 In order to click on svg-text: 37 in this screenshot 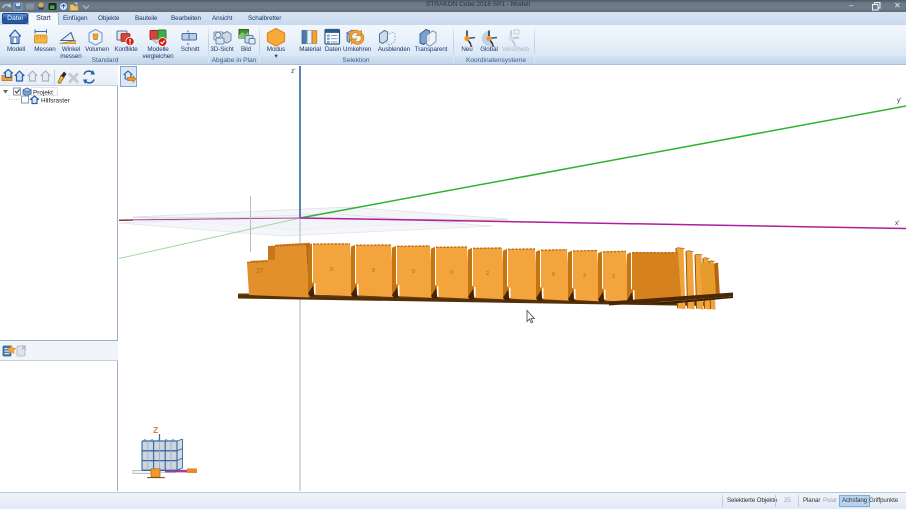, I will do `click(260, 271)`.